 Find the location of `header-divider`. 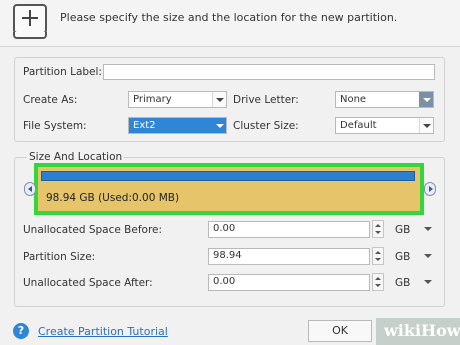

header-divider is located at coordinates (230, 46).